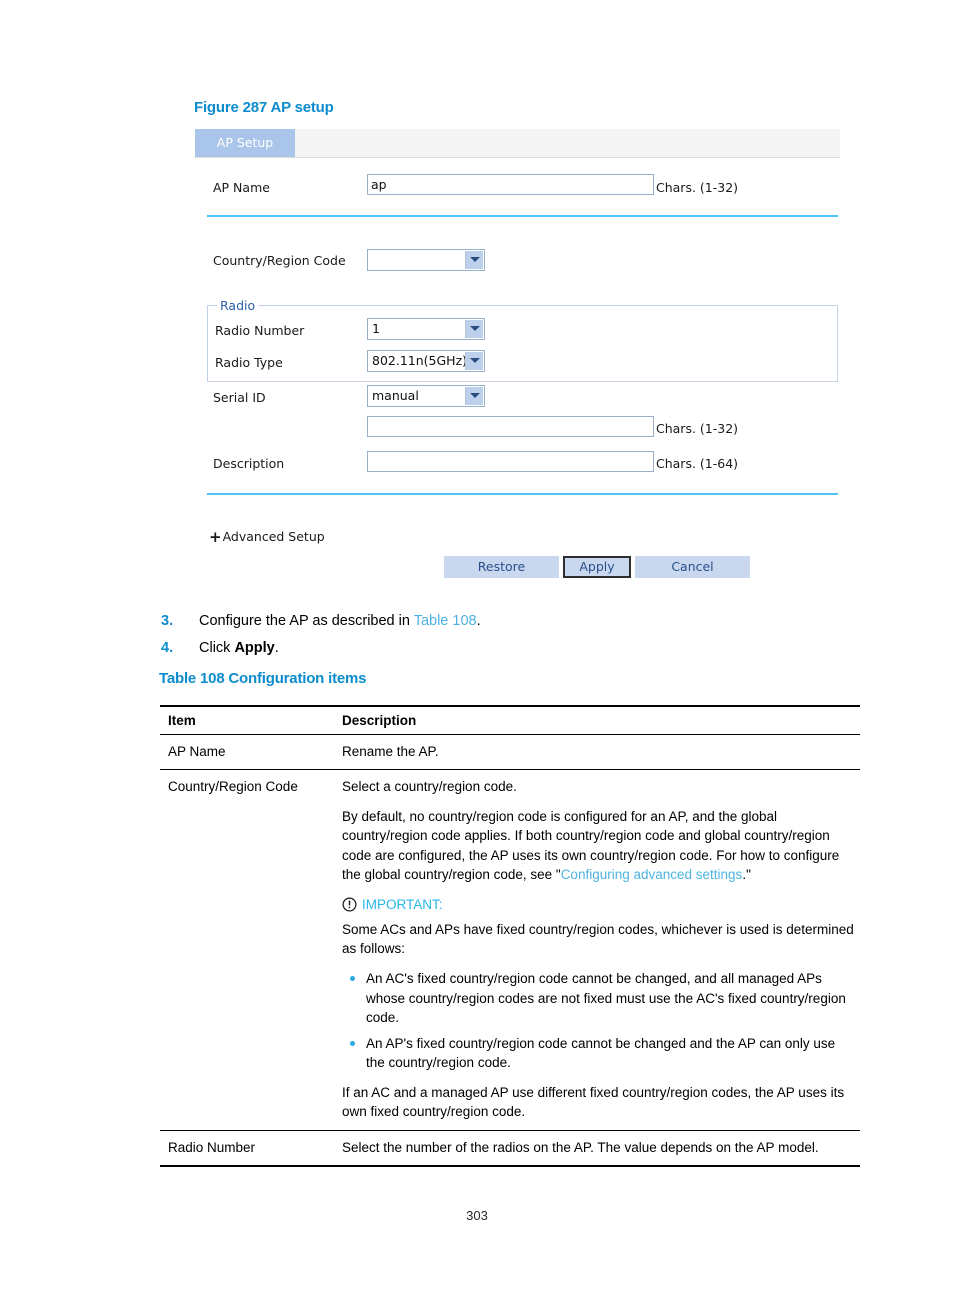 The height and width of the screenshot is (1296, 954). What do you see at coordinates (249, 362) in the screenshot?
I see `radio-type-label: Radio Type` at bounding box center [249, 362].